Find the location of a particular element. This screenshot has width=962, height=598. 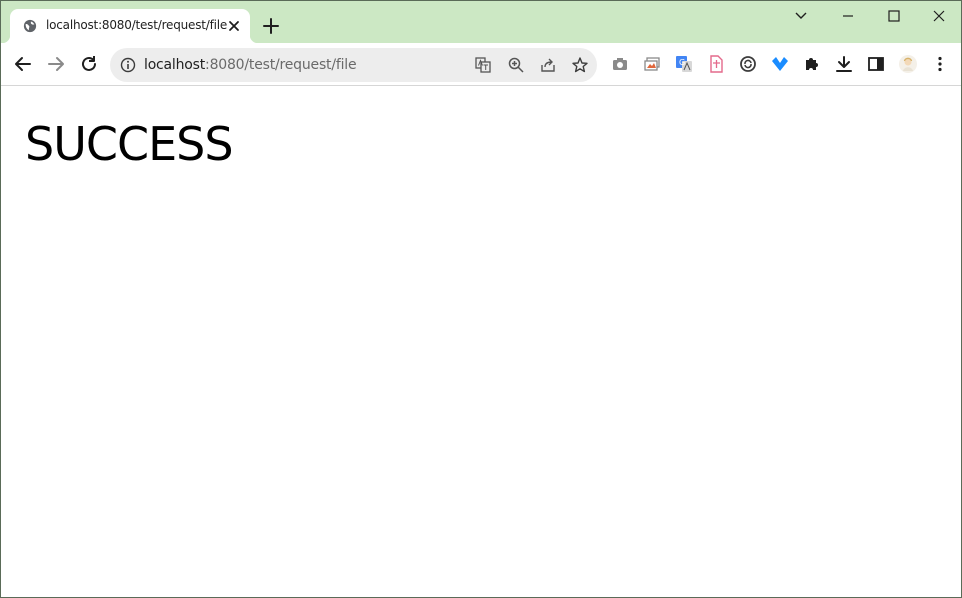

screenshot-extension-icon is located at coordinates (652, 64).